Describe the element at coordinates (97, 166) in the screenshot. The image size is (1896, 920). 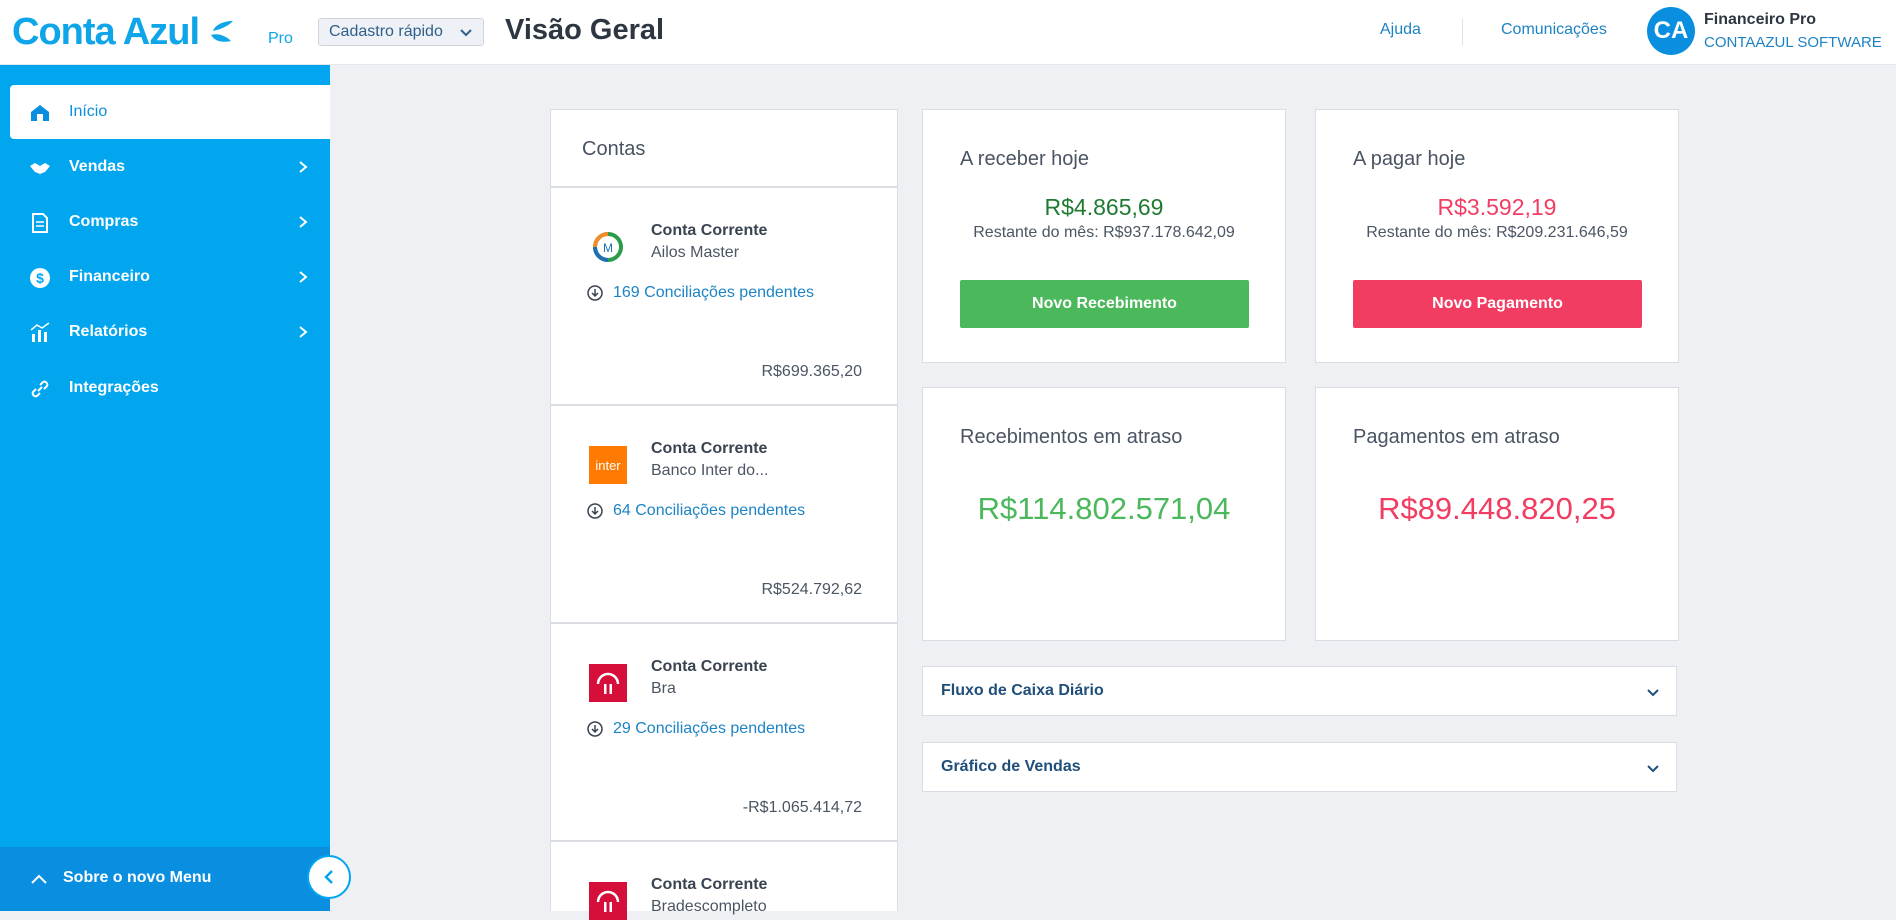
I see `sidebar-item-label: Vendas` at that location.